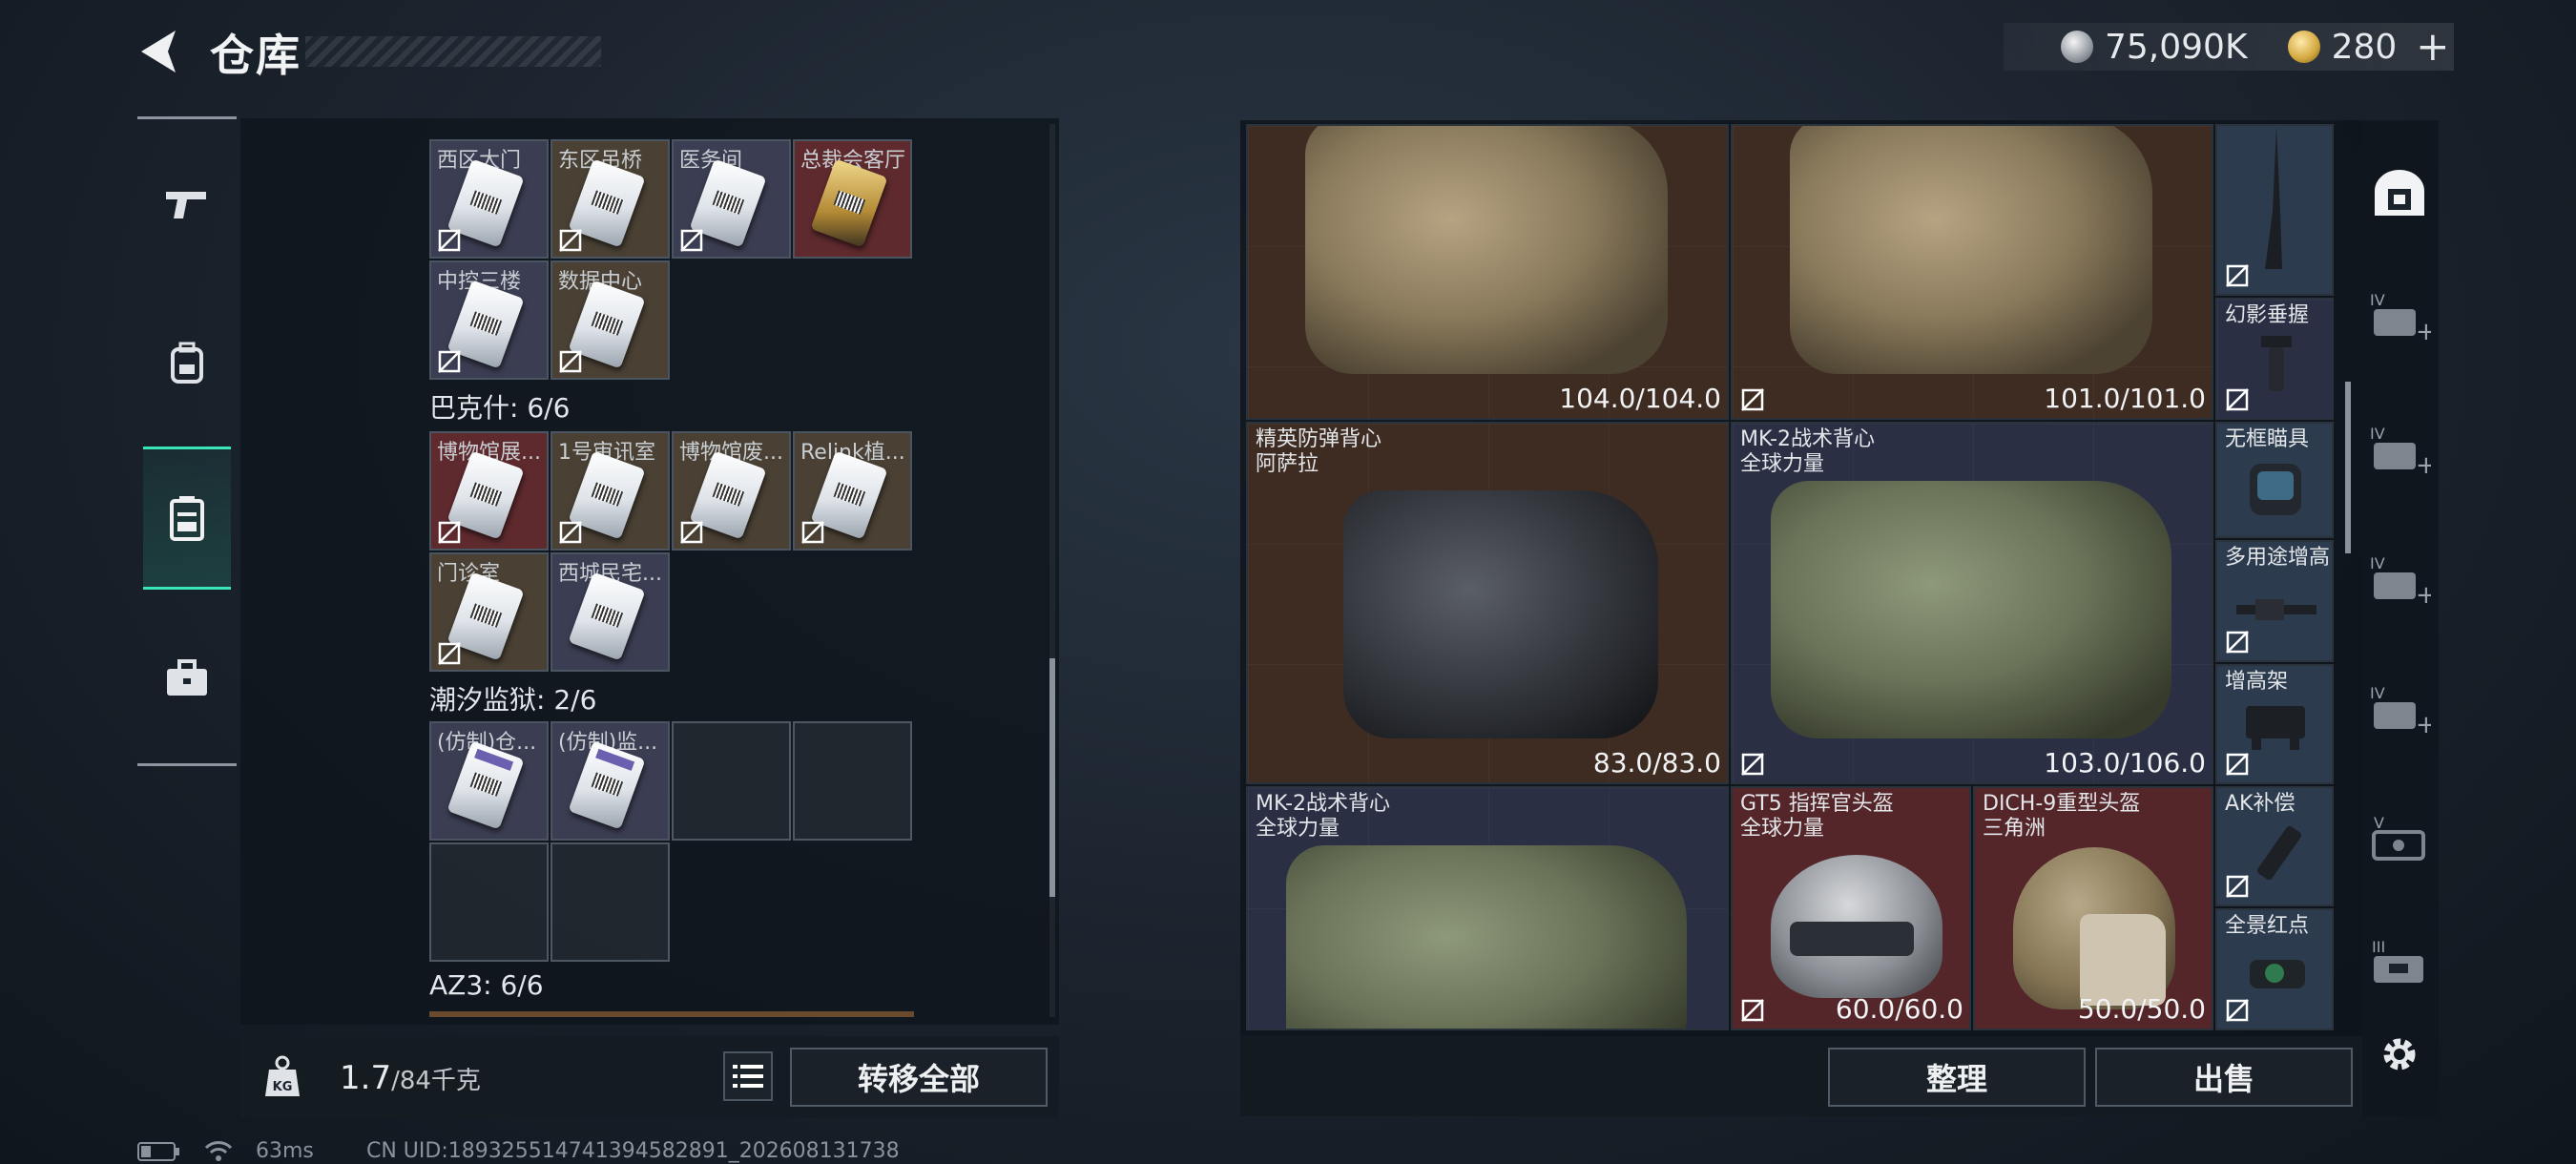 This screenshot has width=2576, height=1164. What do you see at coordinates (610, 491) in the screenshot?
I see `keycard-slot: 1号审讯室` at bounding box center [610, 491].